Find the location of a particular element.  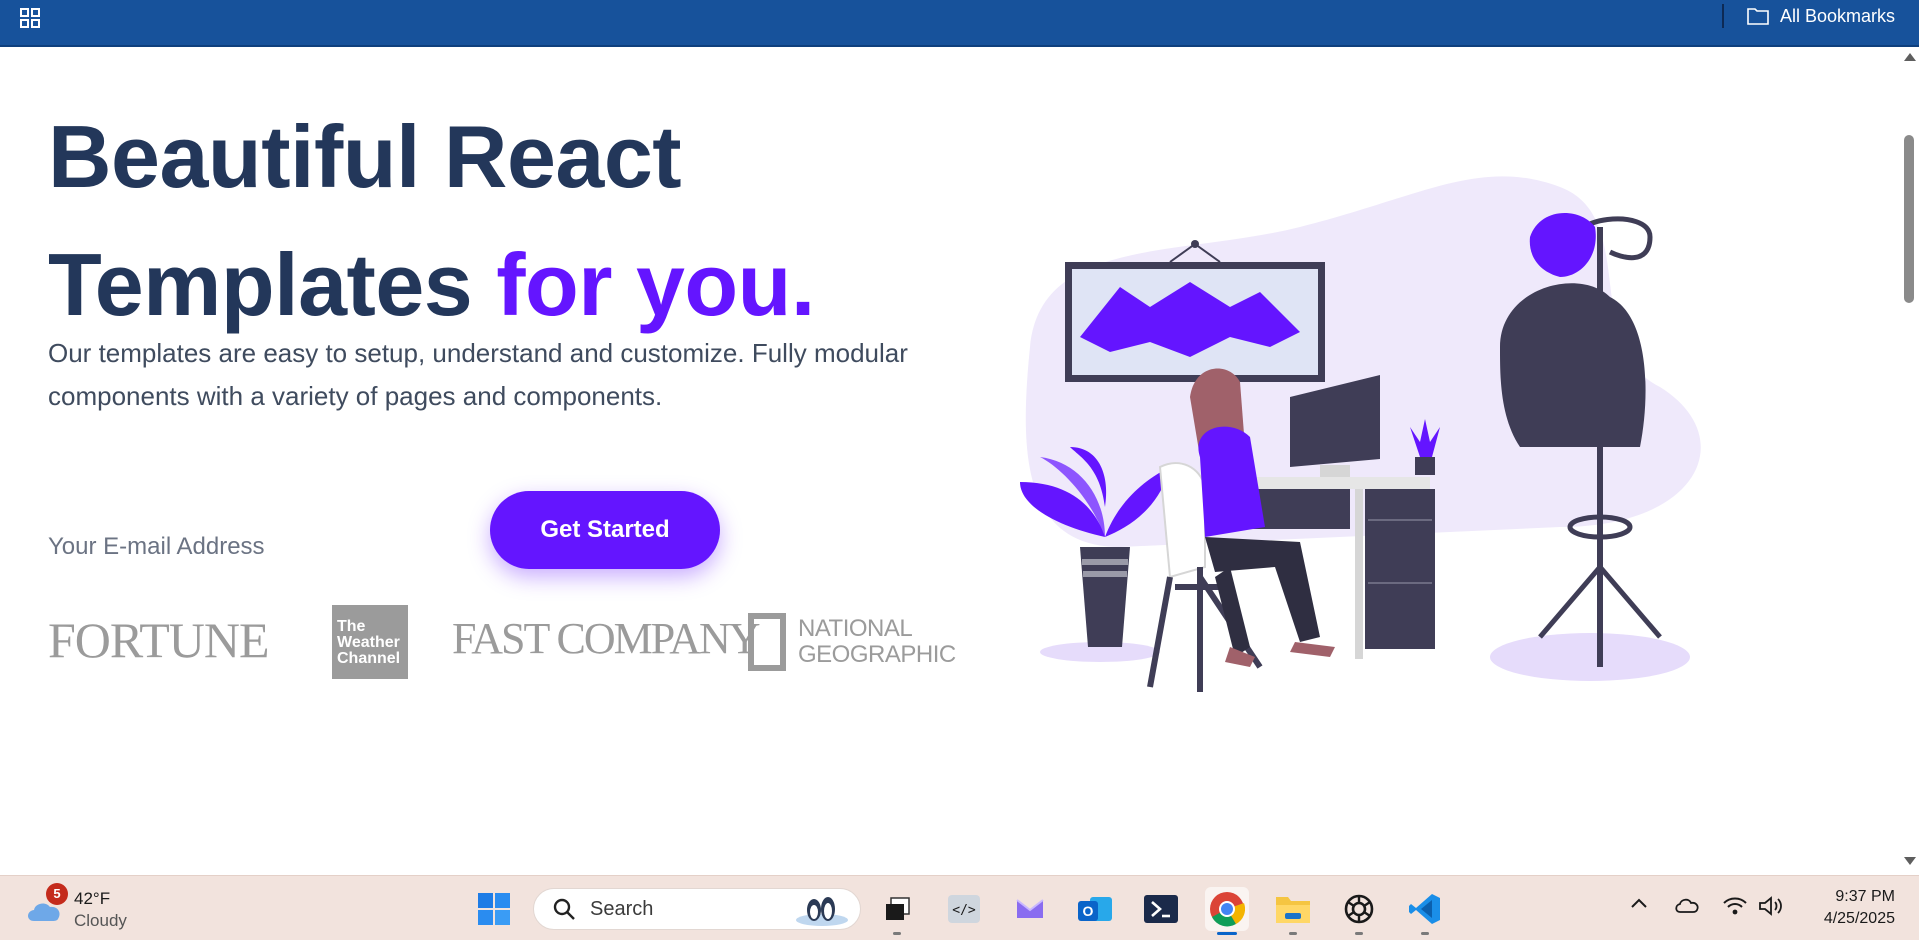

speaker-icon is located at coordinates (1770, 906).